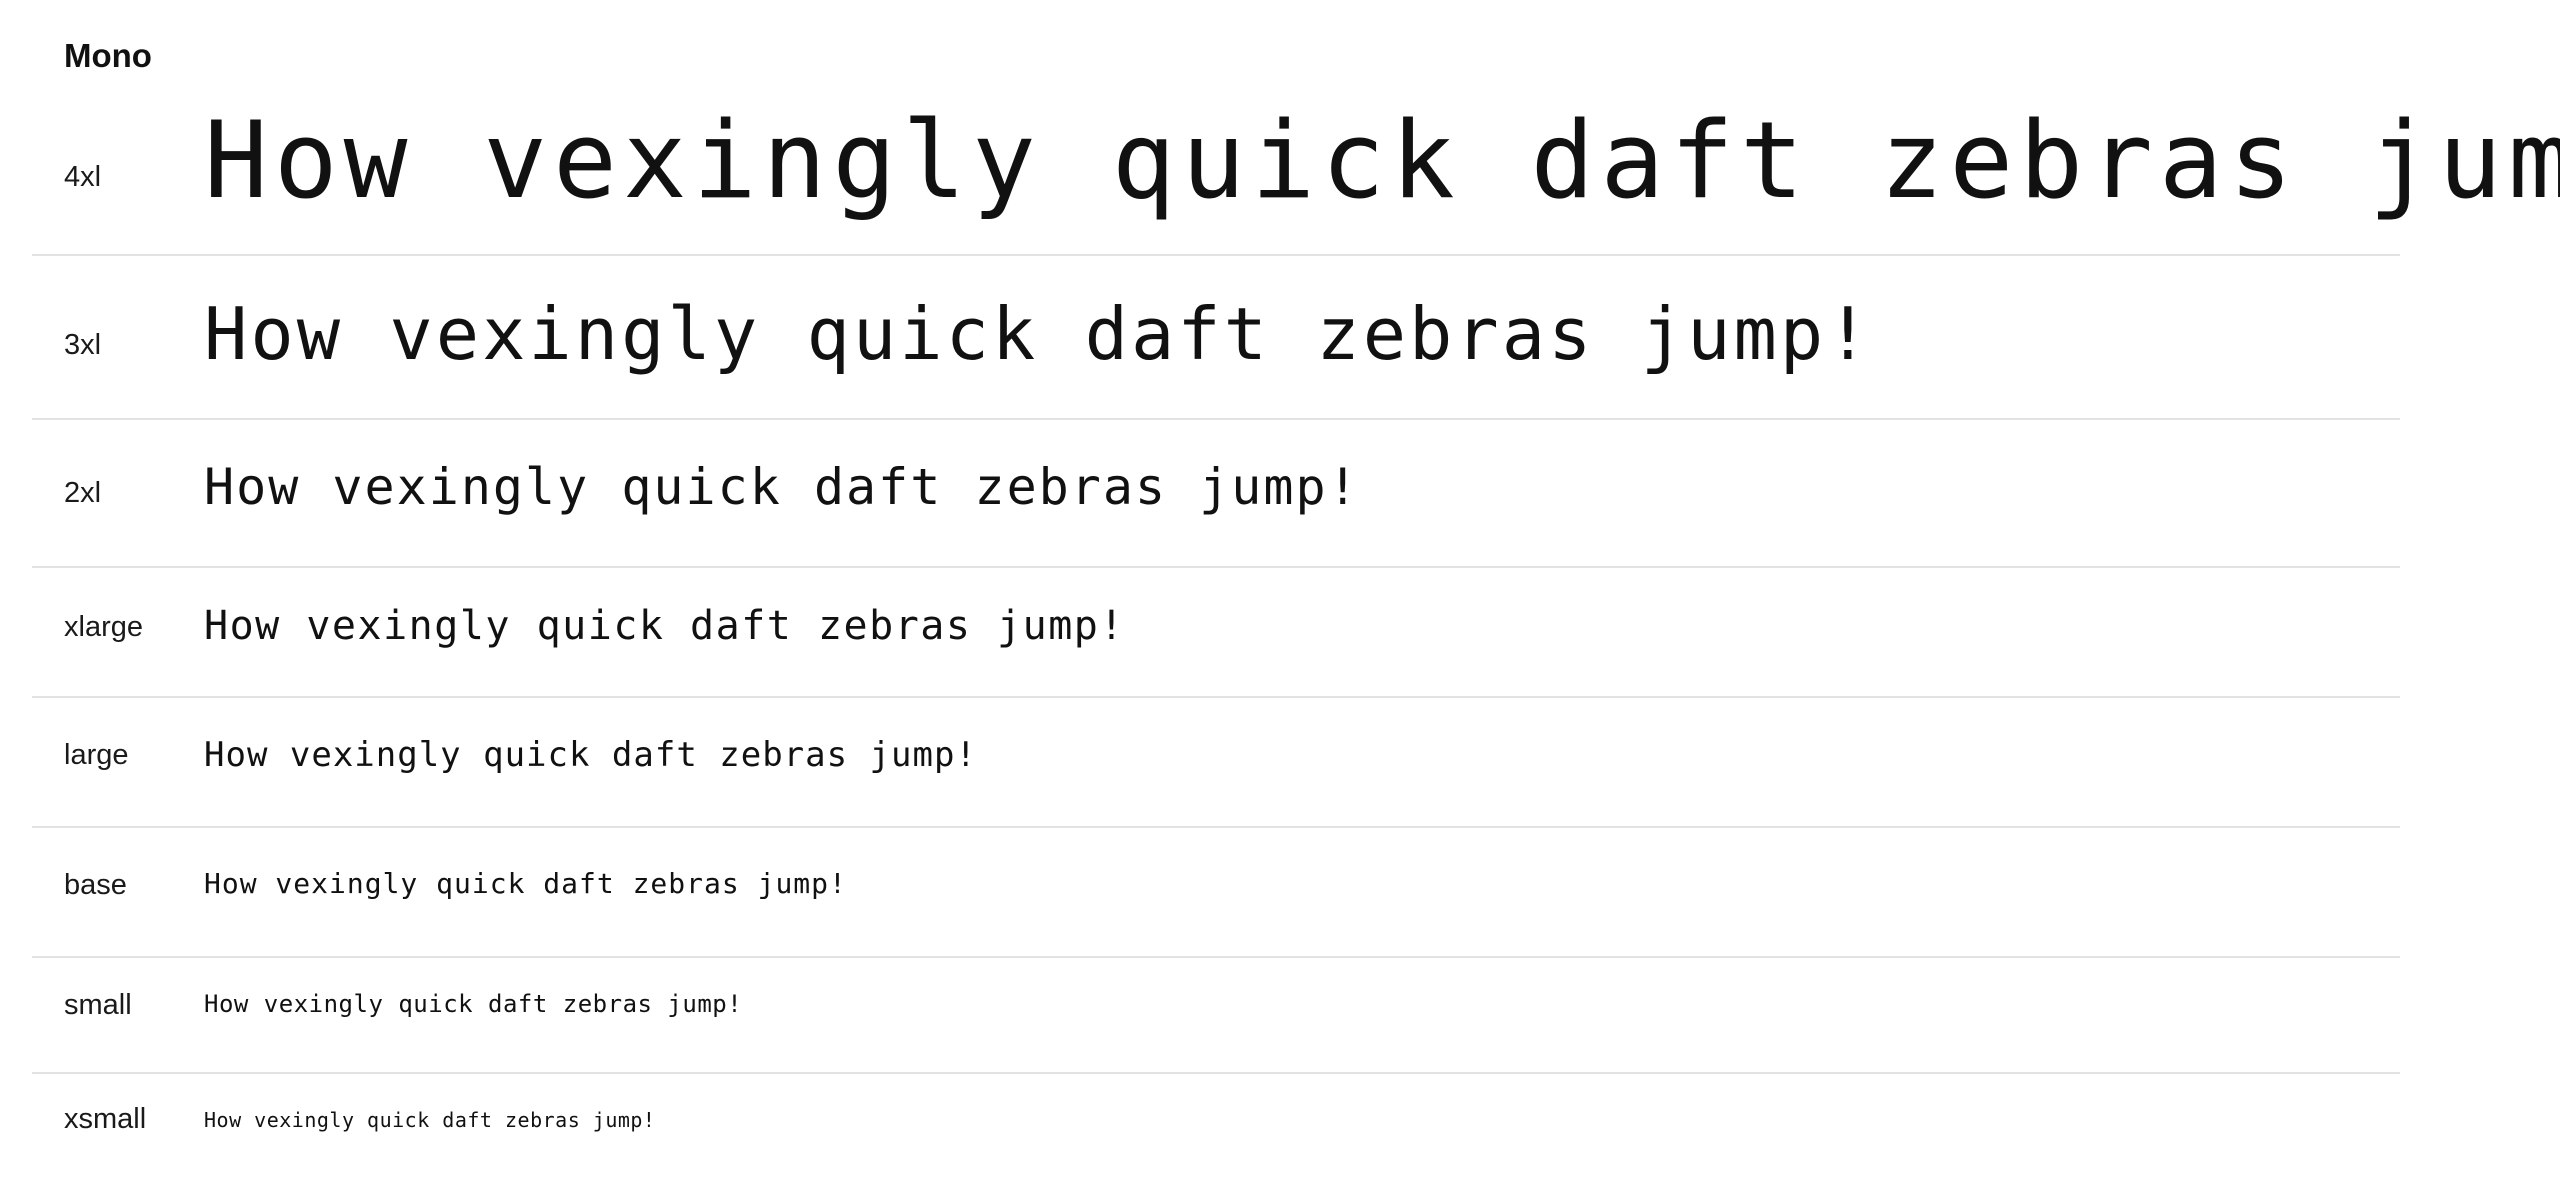 This screenshot has width=2560, height=1198. I want to click on type-row-3xl: 3xl How vexingly quick daft zebras jump!, so click(1216, 338).